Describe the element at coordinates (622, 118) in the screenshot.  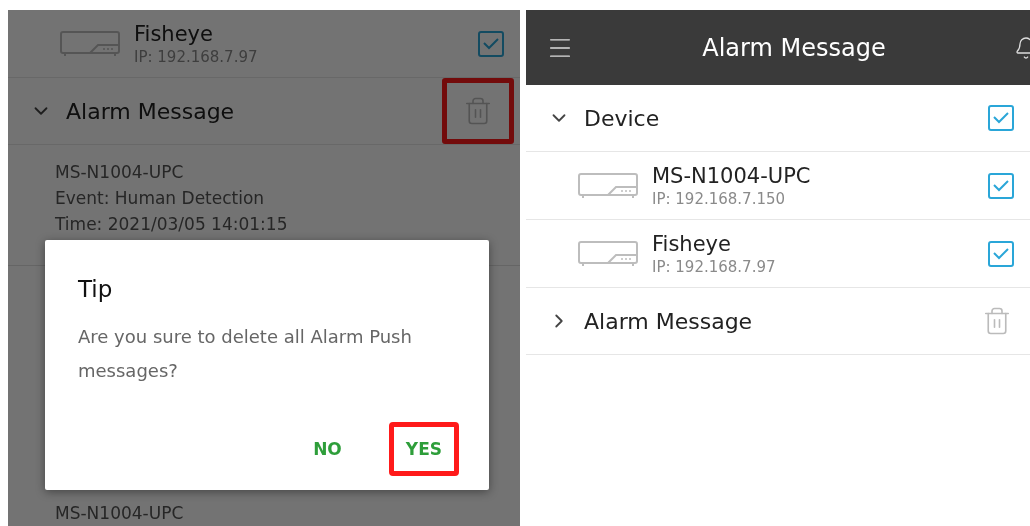
I see `section-title: Device` at that location.